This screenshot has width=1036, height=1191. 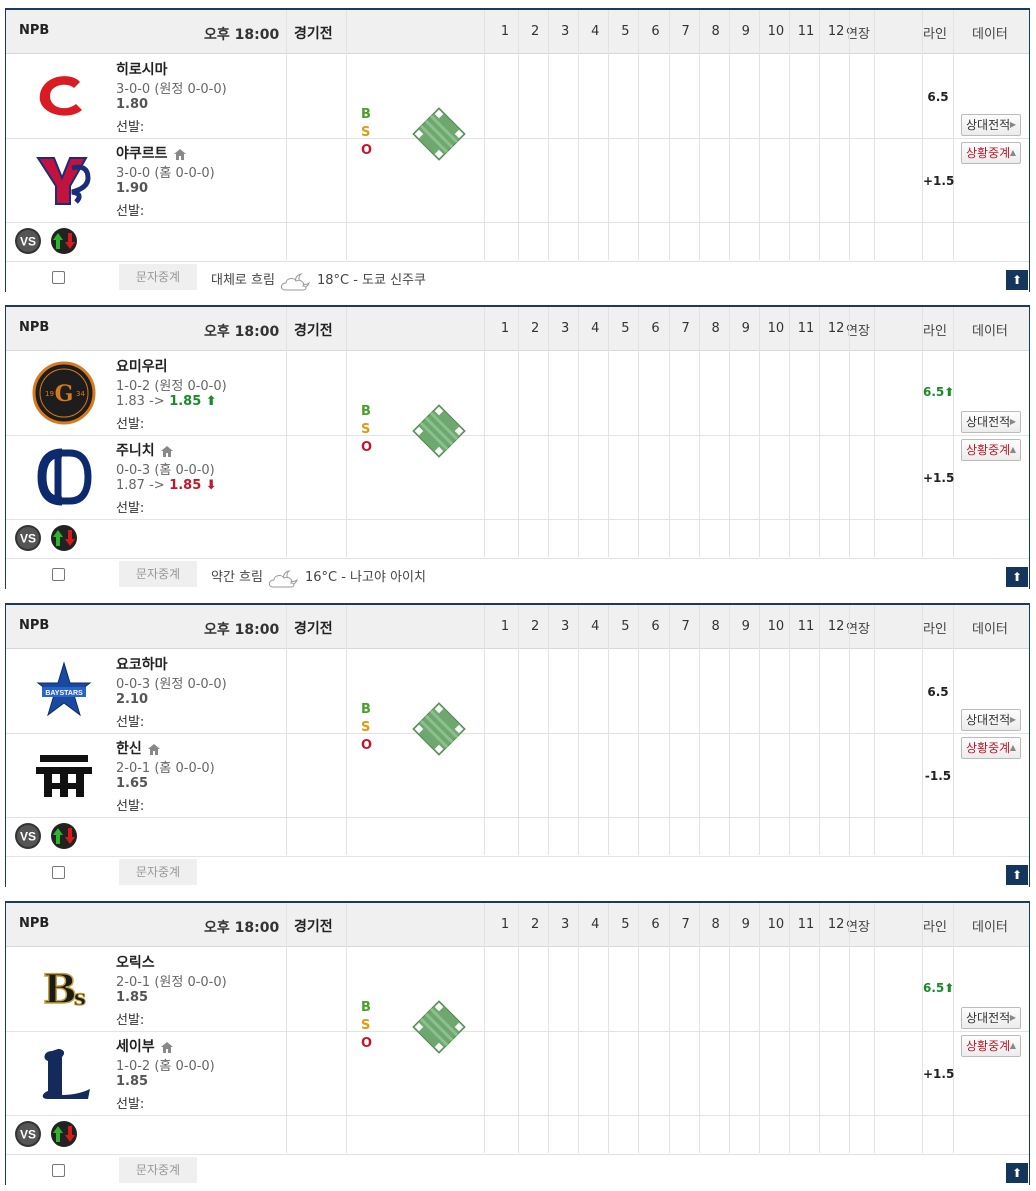 I want to click on home-team-name: 주니치, so click(x=144, y=450).